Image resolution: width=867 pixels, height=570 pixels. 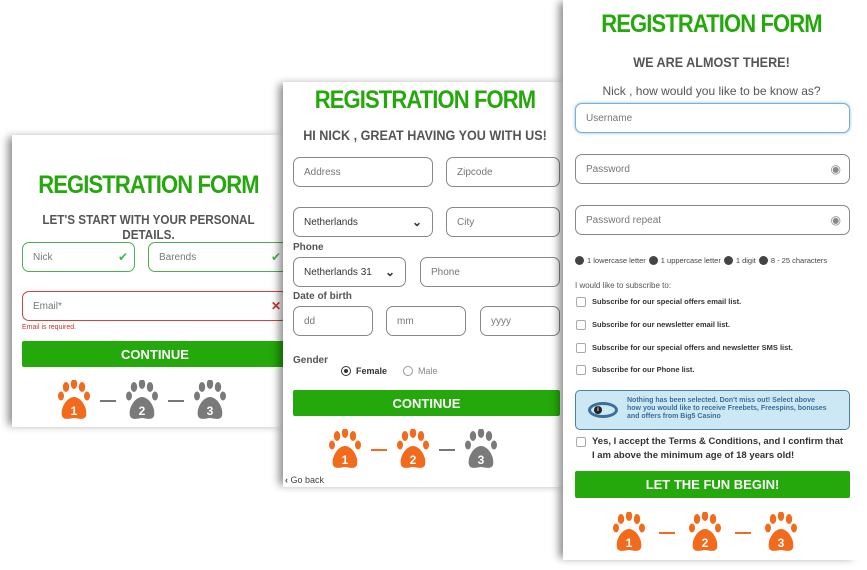 I want to click on male-label: Male, so click(x=428, y=371).